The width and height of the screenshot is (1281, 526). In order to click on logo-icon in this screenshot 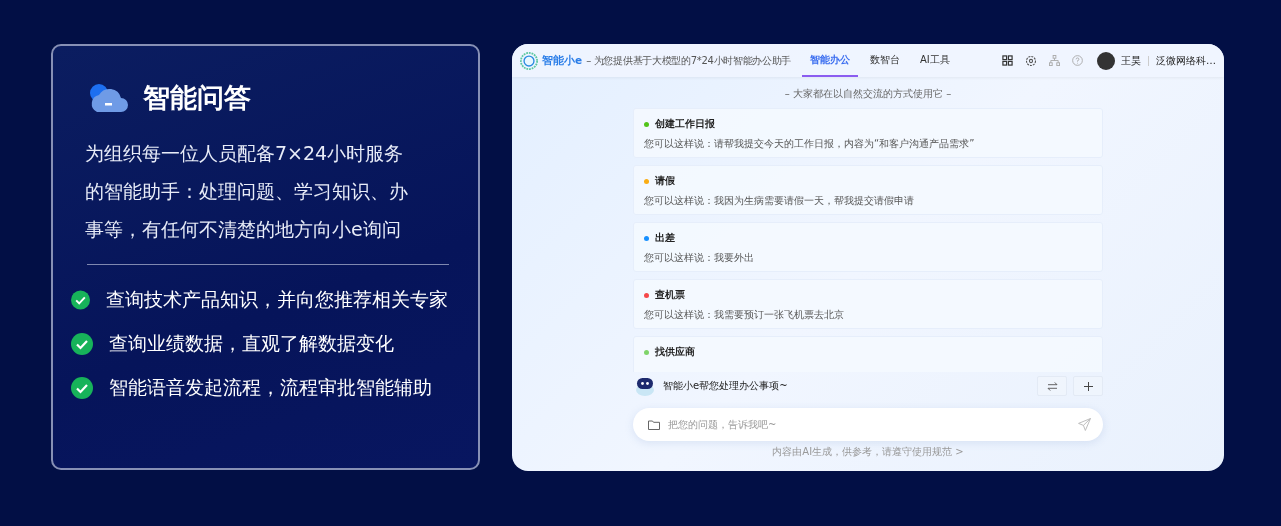, I will do `click(529, 60)`.